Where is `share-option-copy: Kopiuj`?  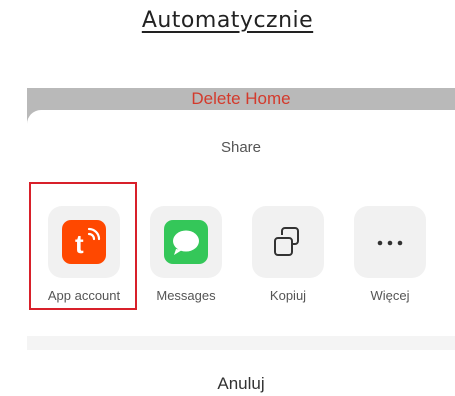
share-option-copy: Kopiuj is located at coordinates (288, 254).